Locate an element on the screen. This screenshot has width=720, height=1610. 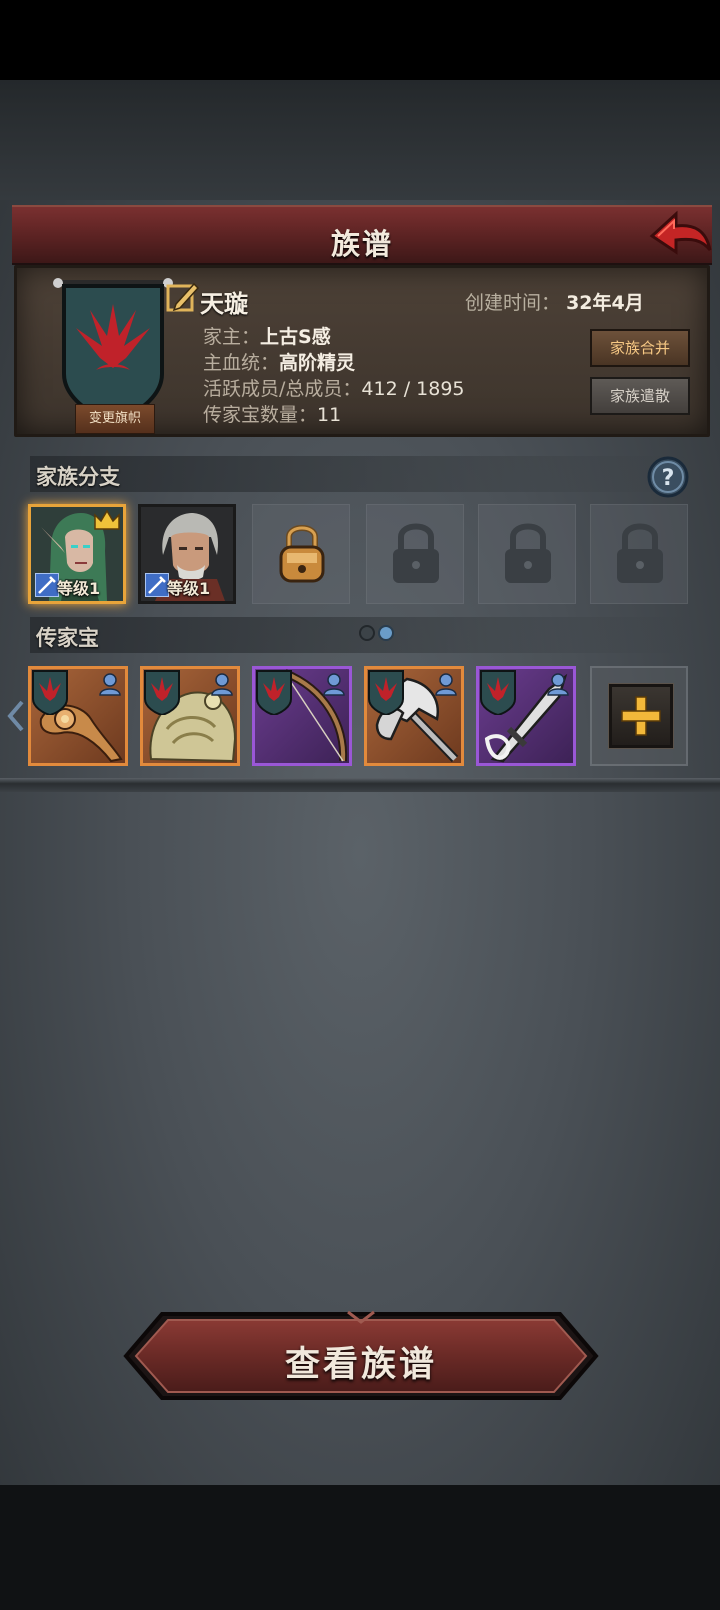
plus-icon is located at coordinates (641, 716).